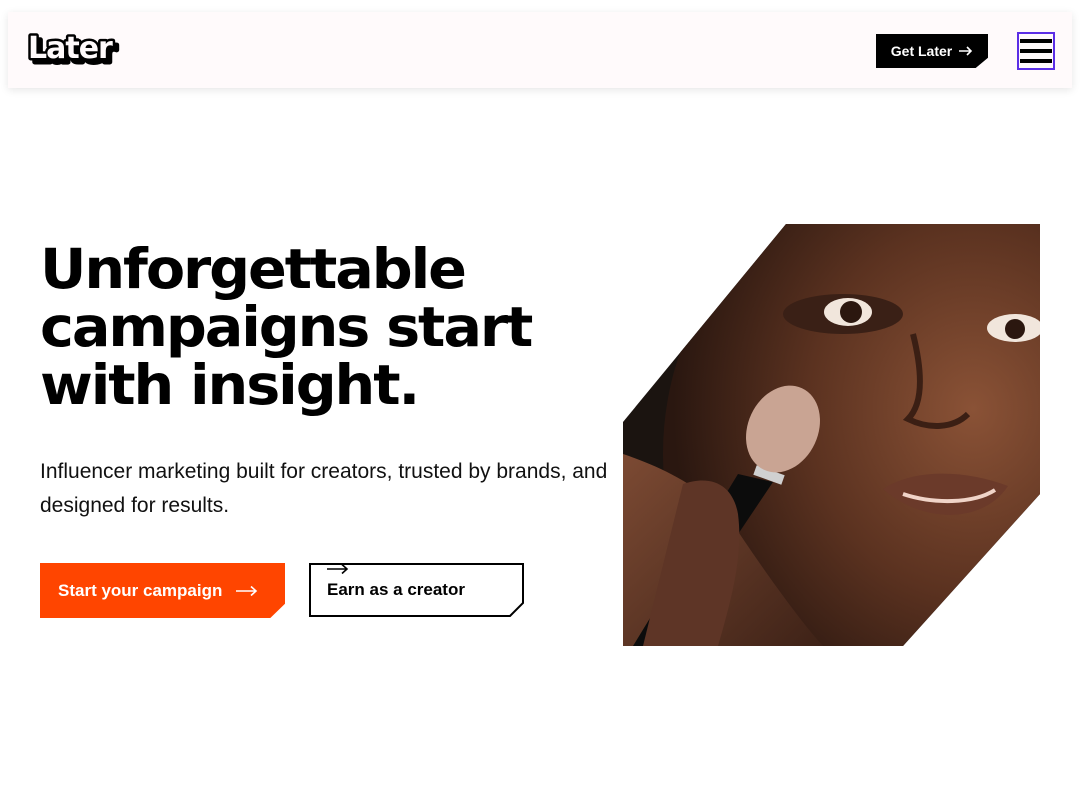 The height and width of the screenshot is (810, 1080). What do you see at coordinates (140, 590) in the screenshot?
I see `start-campaign-label: Start your campaign` at bounding box center [140, 590].